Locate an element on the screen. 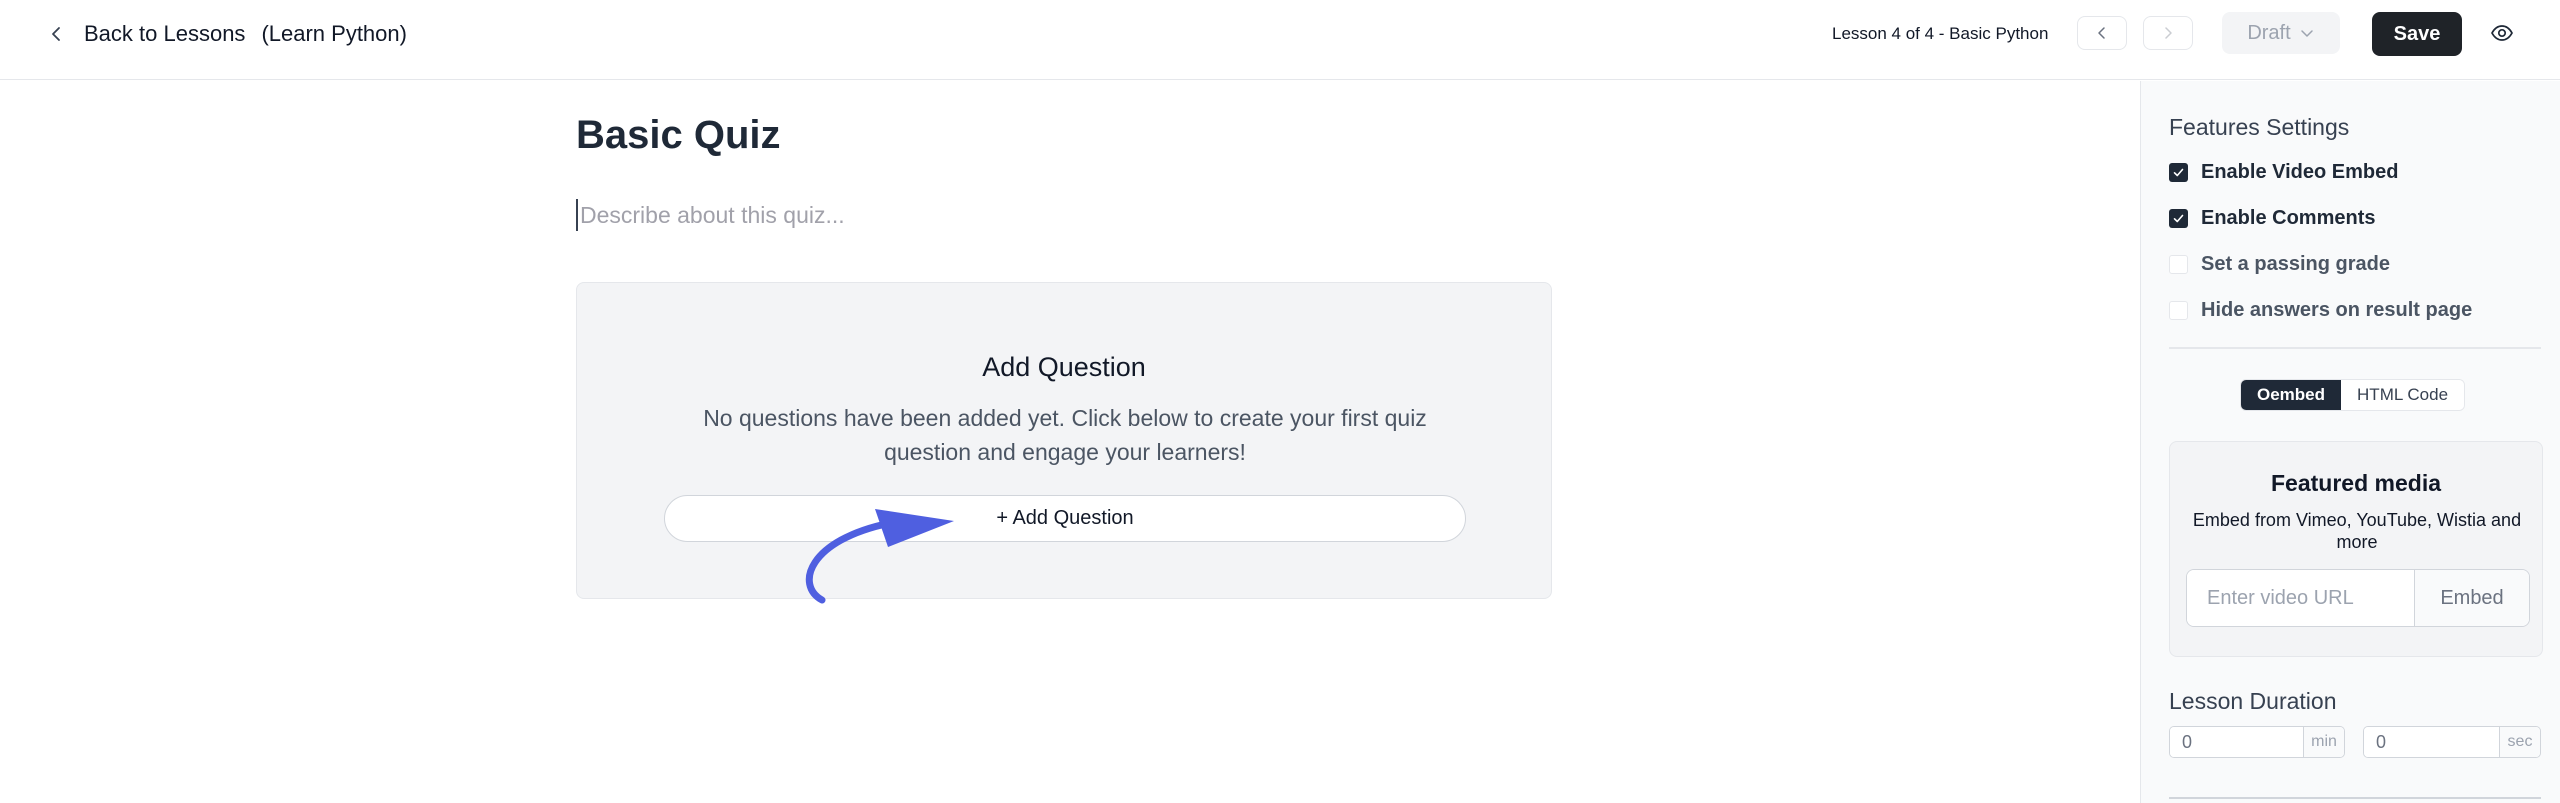 Image resolution: width=2560 pixels, height=803 pixels. feature-enable-video-embed: Enable Video Embed is located at coordinates (2283, 172).